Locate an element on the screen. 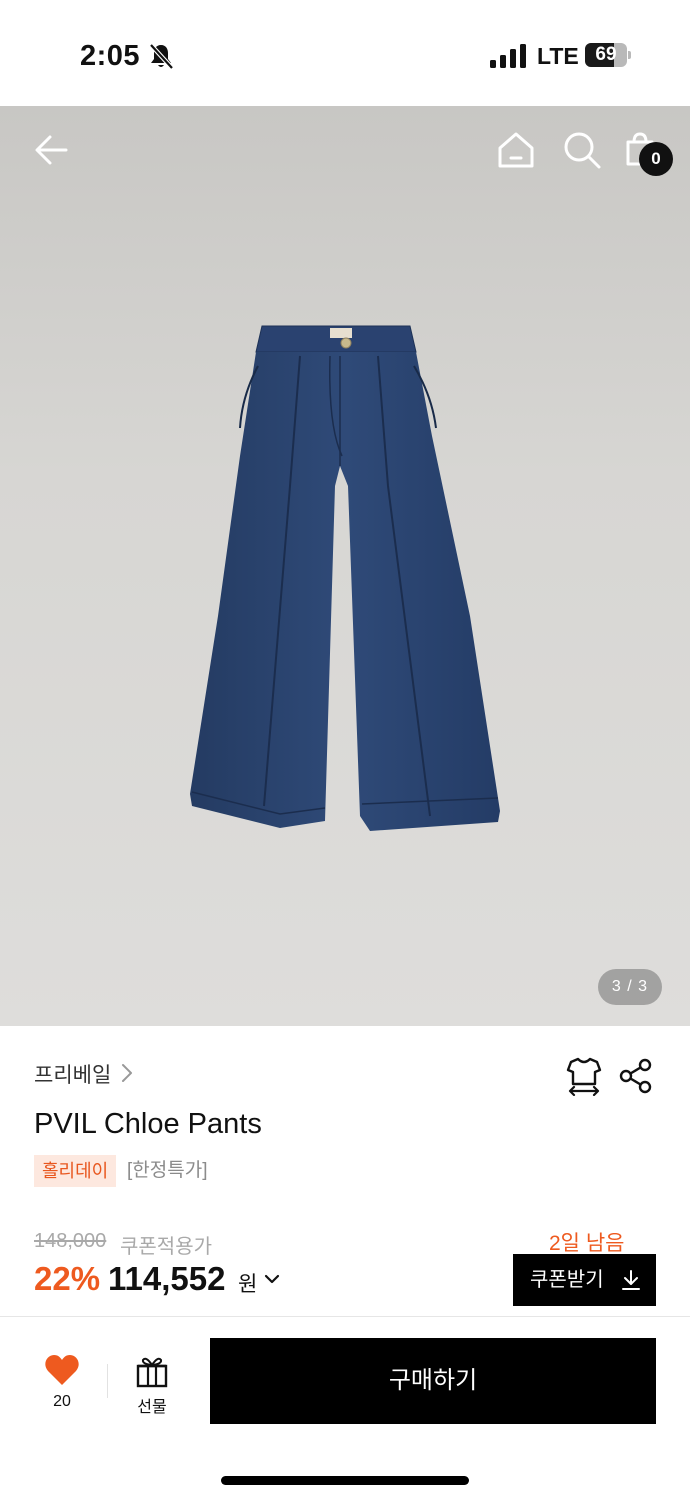 The height and width of the screenshot is (1500, 690). chevron-right-icon is located at coordinates (127, 1073).